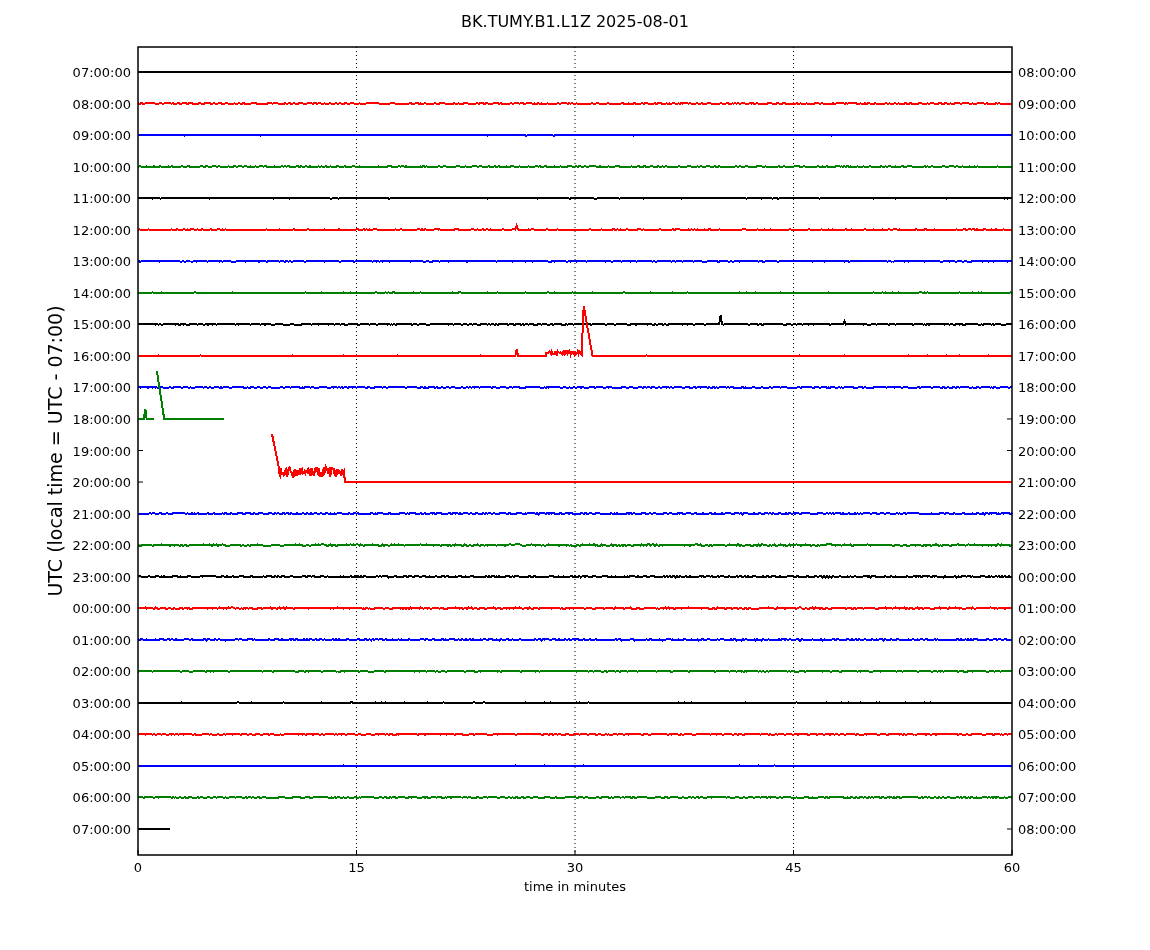 The height and width of the screenshot is (950, 1150). Describe the element at coordinates (55, 451) in the screenshot. I see `y-axis-label: UTC (local time = UTC - 07:00)` at that location.